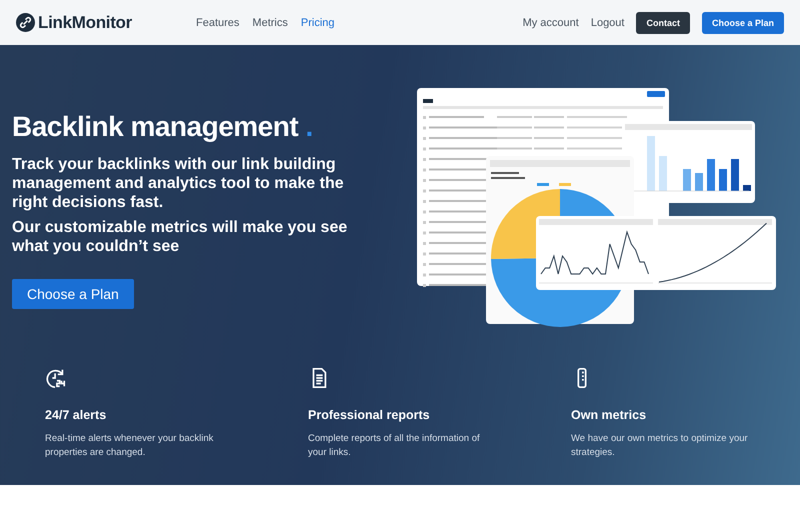 The height and width of the screenshot is (515, 800). I want to click on account-link: My account, so click(550, 22).